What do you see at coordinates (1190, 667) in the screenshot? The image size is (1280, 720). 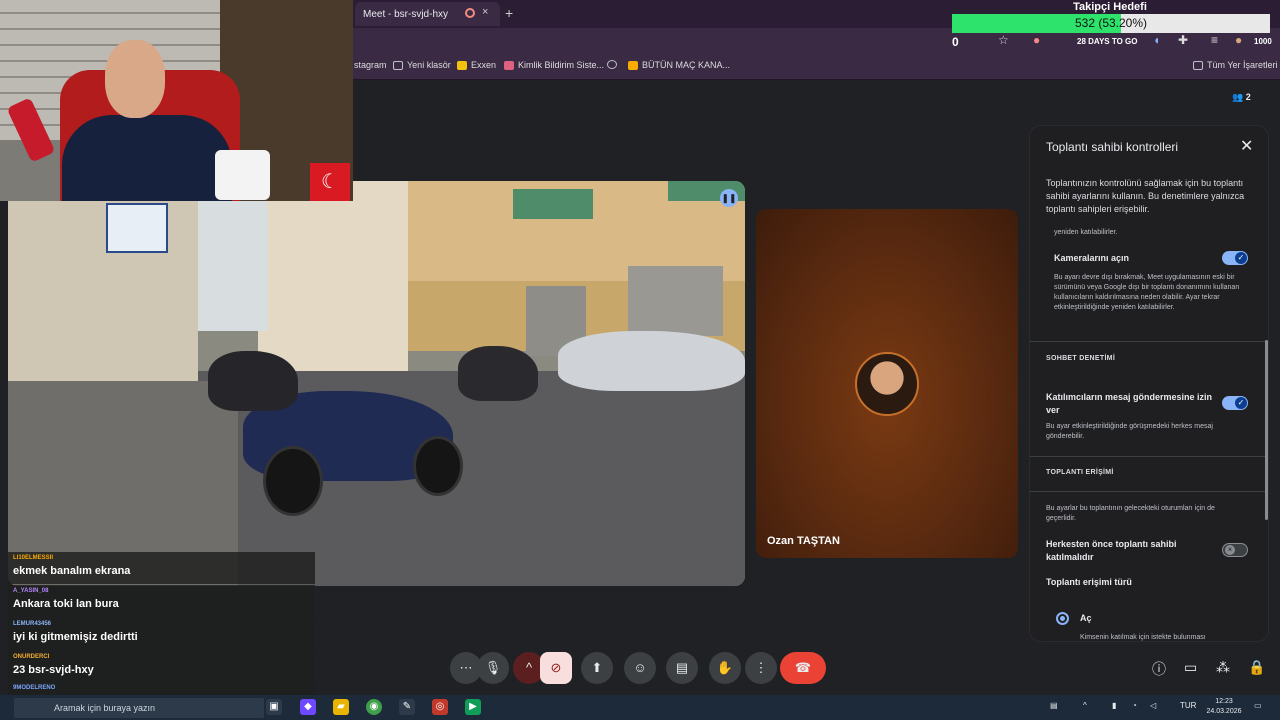 I see `chat-icon: ▭` at bounding box center [1190, 667].